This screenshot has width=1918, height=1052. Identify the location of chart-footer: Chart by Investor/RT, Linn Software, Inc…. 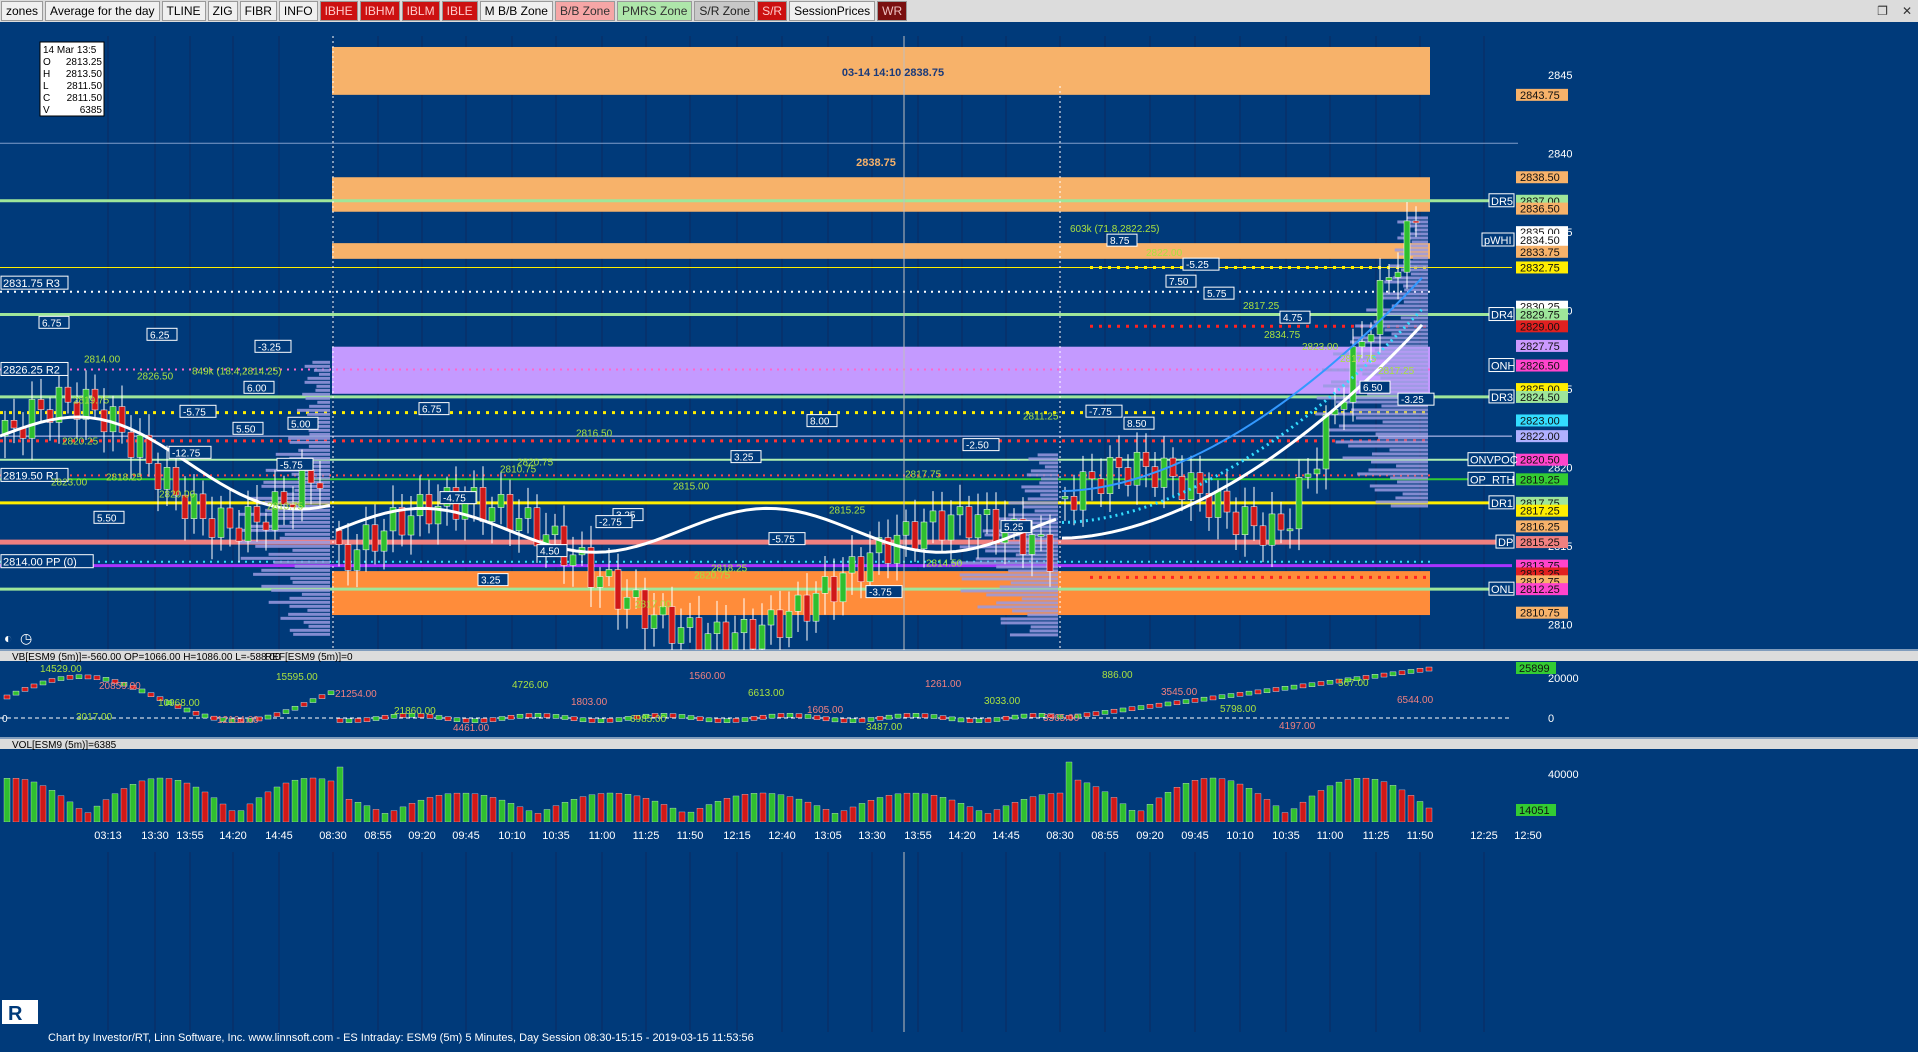
(401, 1038).